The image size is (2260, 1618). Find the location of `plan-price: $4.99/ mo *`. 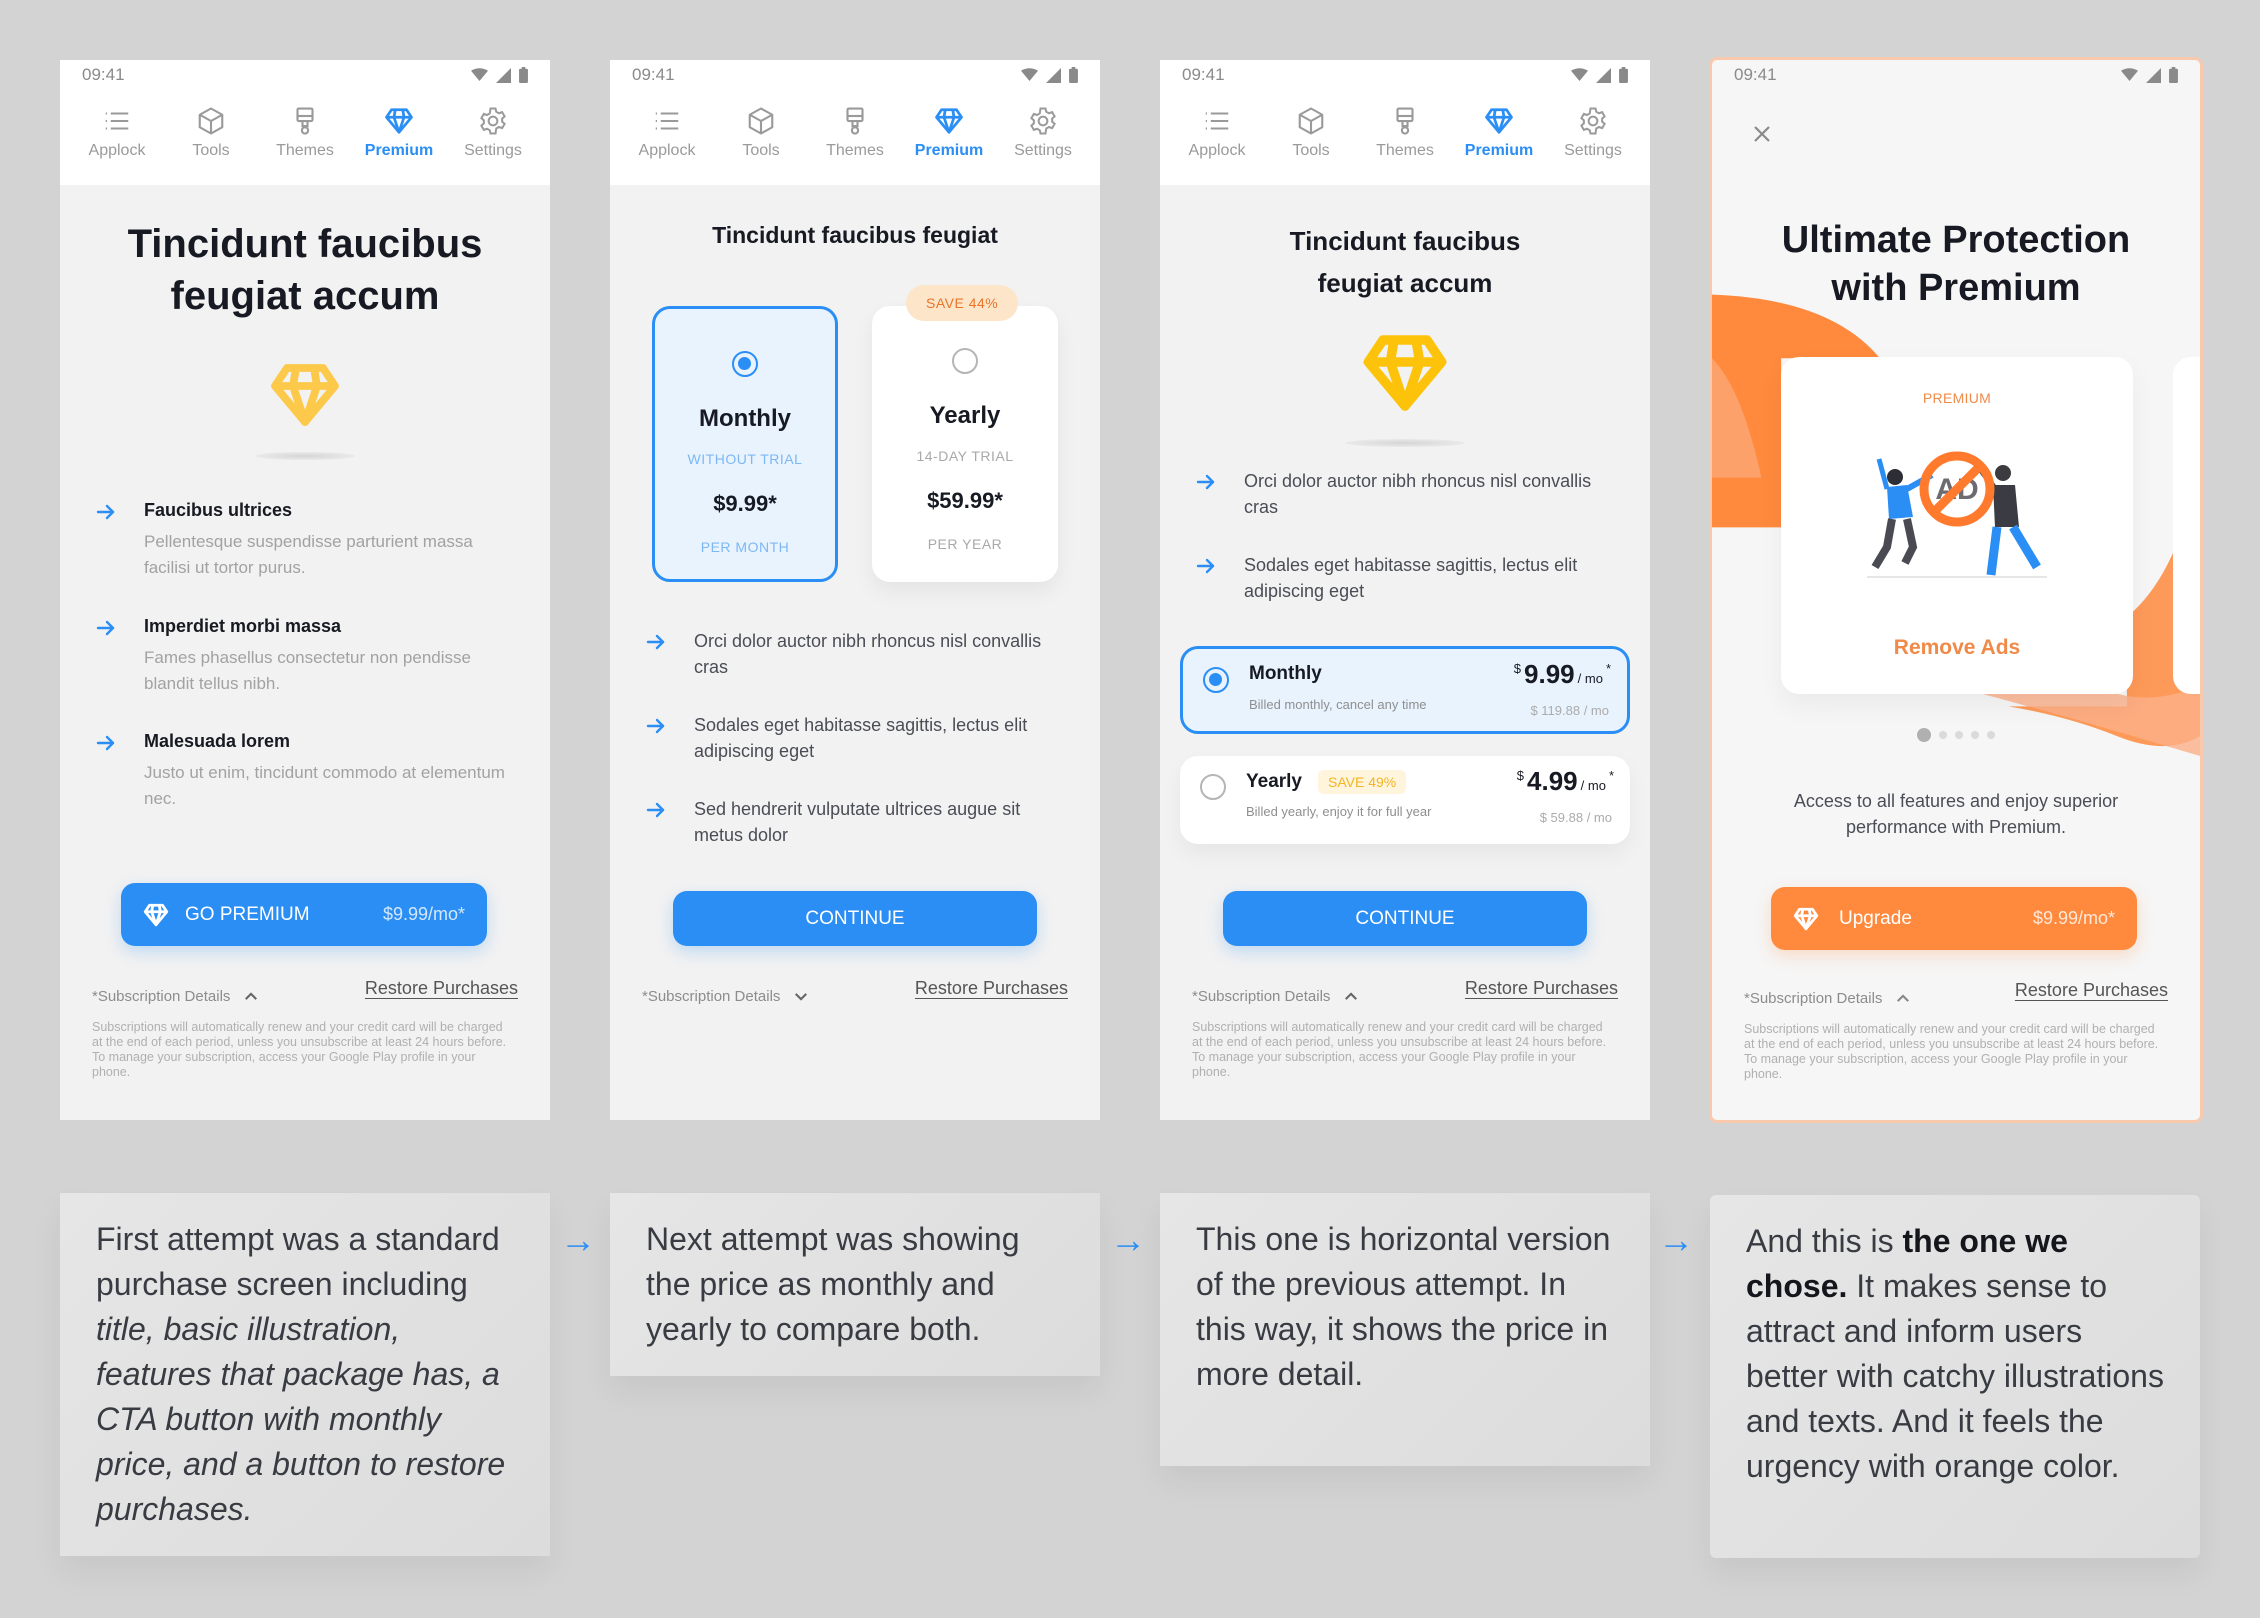

plan-price: $4.99/ mo * is located at coordinates (1565, 781).